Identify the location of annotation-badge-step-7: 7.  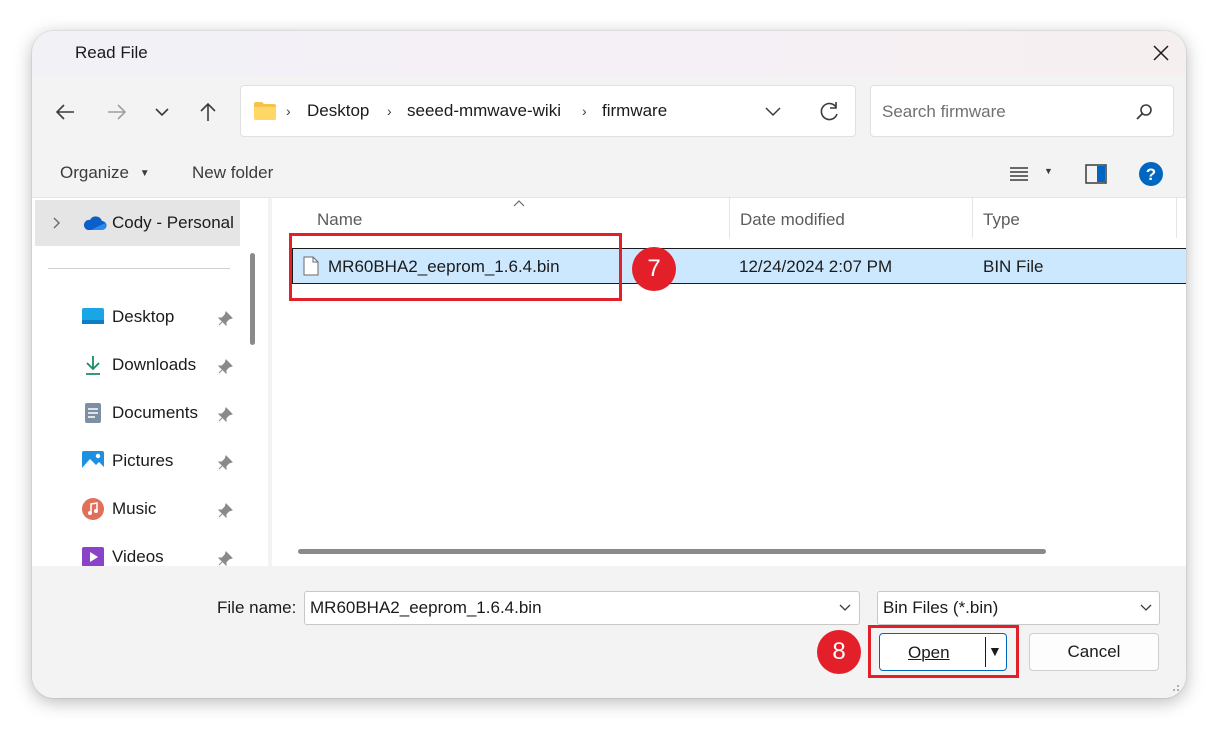
(654, 269).